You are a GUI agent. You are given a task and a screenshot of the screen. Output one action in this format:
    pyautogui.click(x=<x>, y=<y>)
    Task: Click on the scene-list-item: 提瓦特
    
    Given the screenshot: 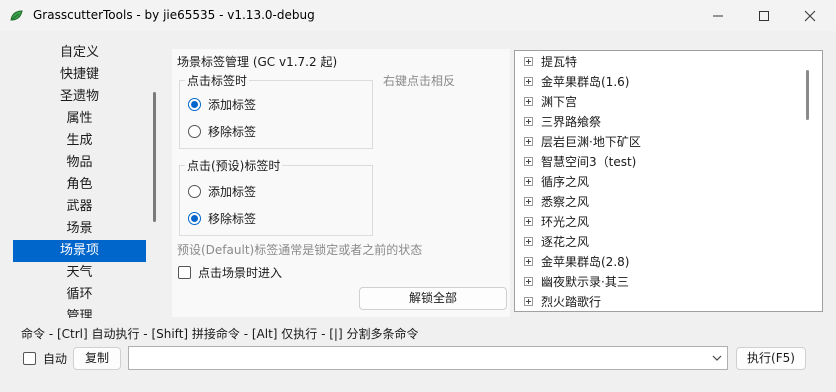 What is the action you would take?
    pyautogui.click(x=668, y=61)
    